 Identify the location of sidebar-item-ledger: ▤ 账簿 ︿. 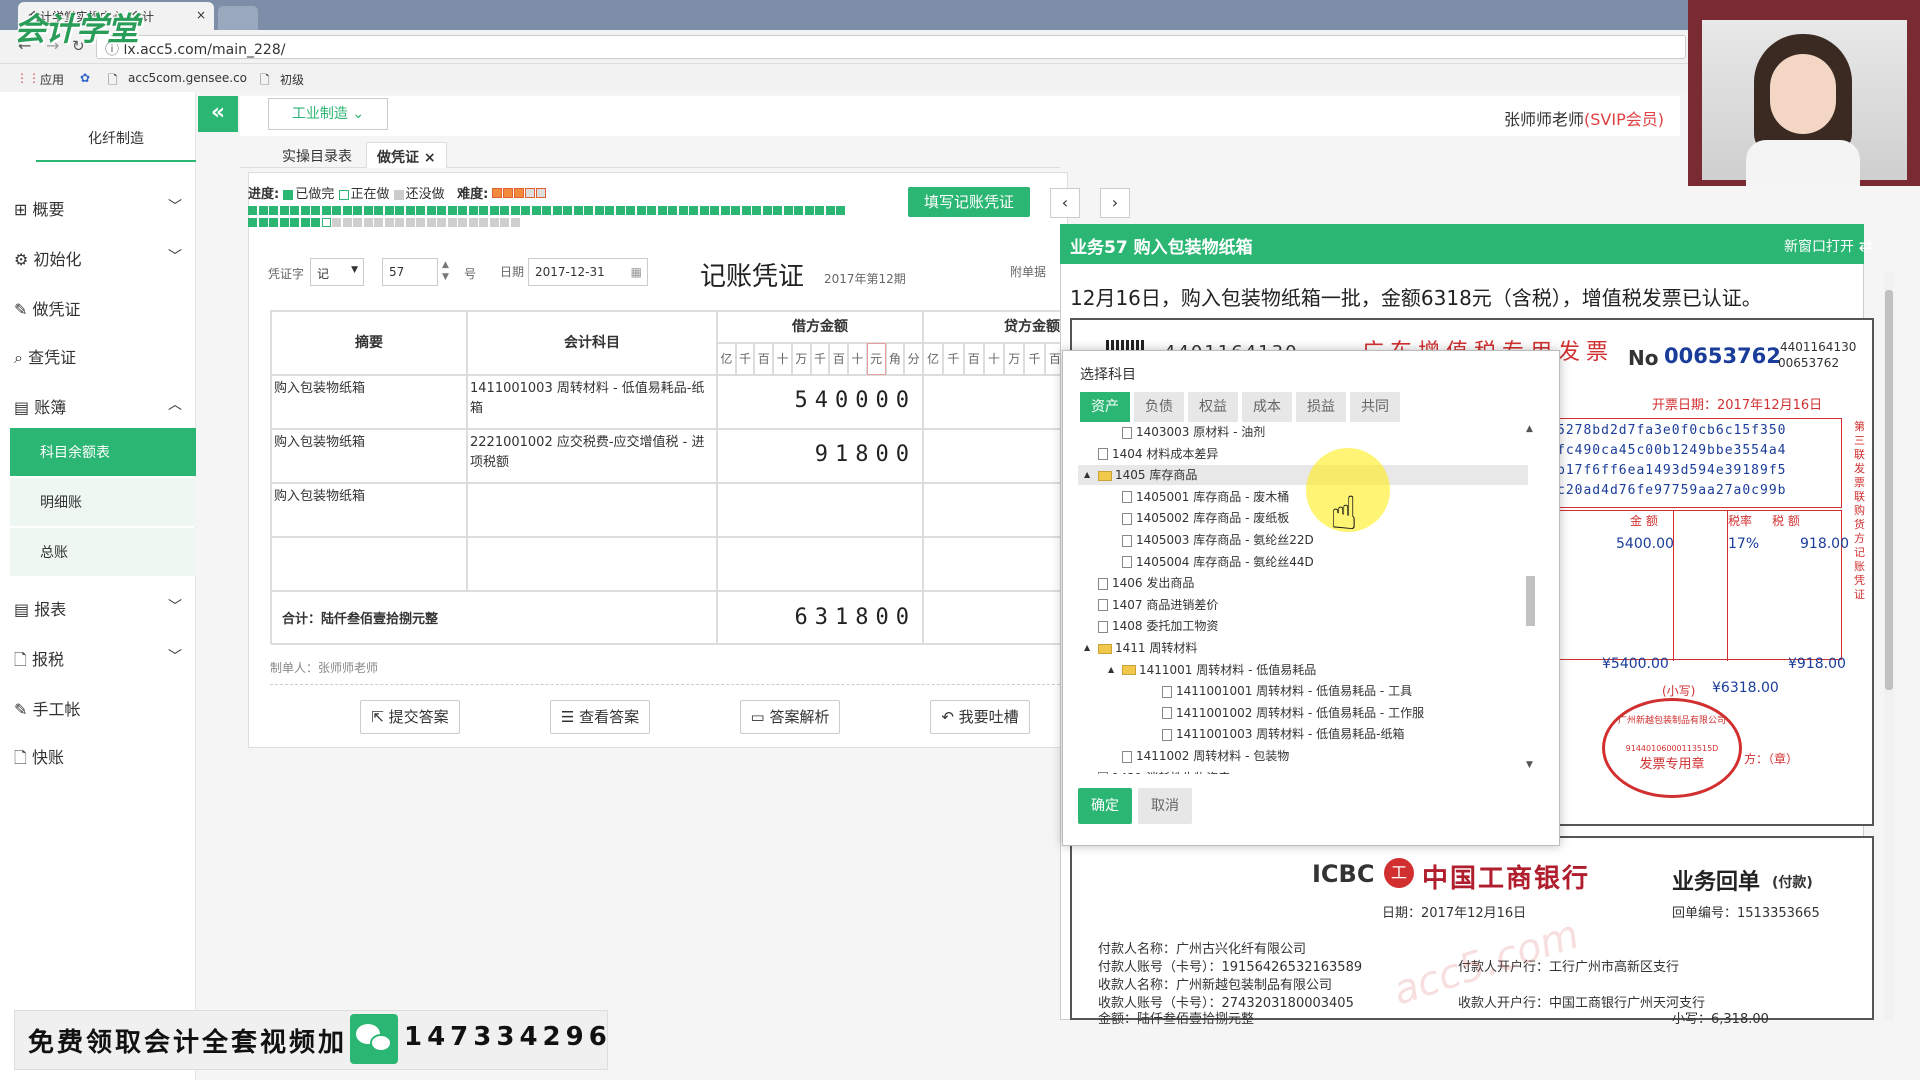
(98, 404).